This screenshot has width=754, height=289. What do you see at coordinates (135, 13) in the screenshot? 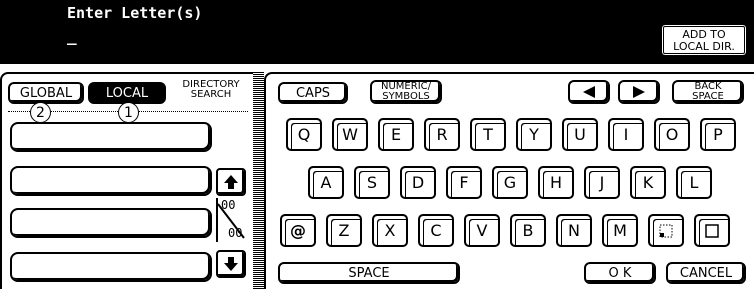
I see `prompt-title: Enter Letter(s)` at bounding box center [135, 13].